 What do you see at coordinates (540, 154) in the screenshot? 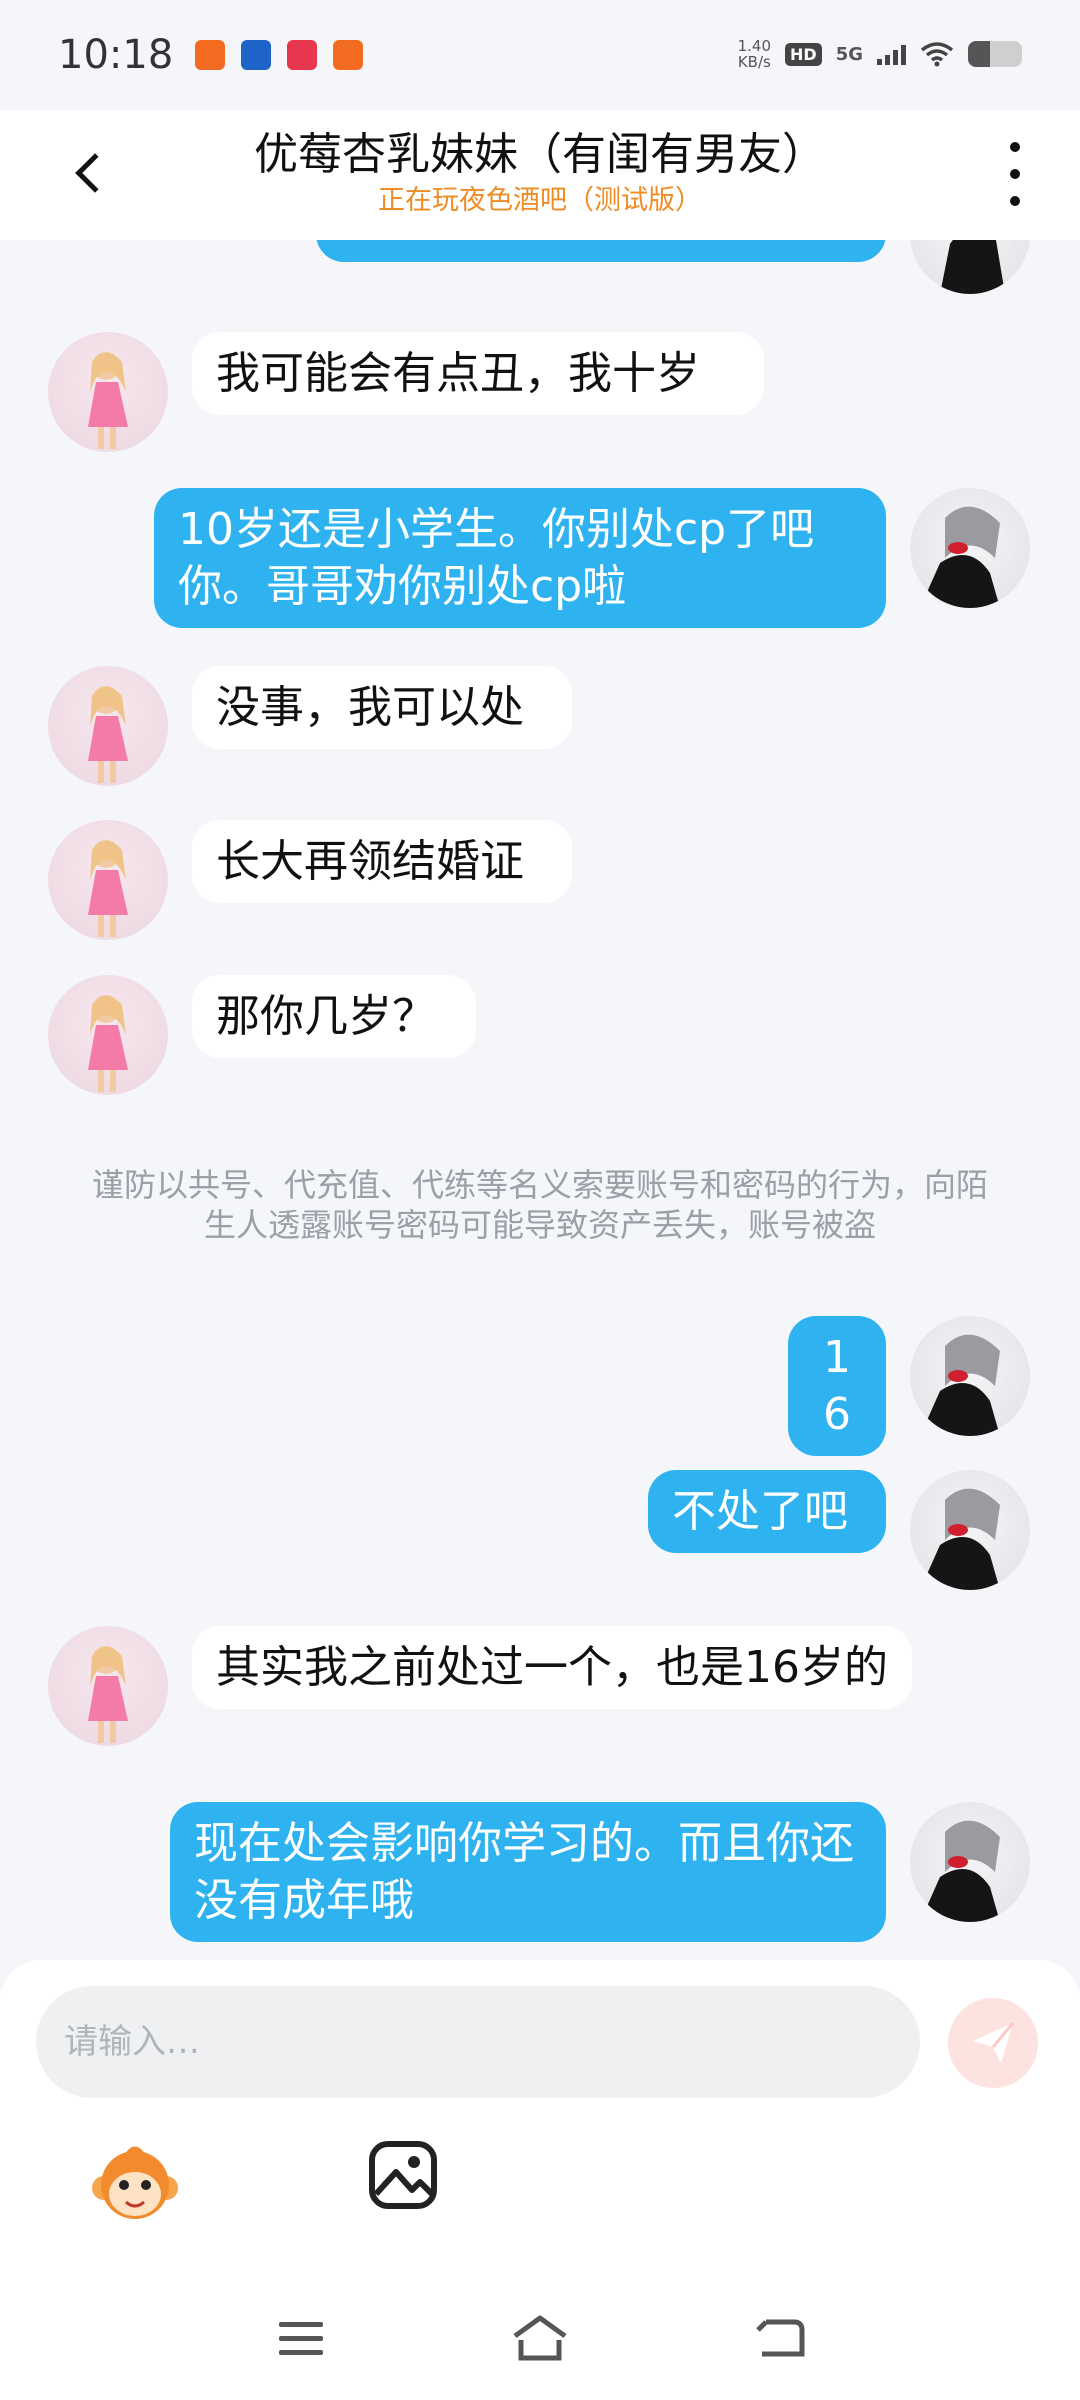
I see `chat-title: 优莓杏乳妹妹（有闺有男友）` at bounding box center [540, 154].